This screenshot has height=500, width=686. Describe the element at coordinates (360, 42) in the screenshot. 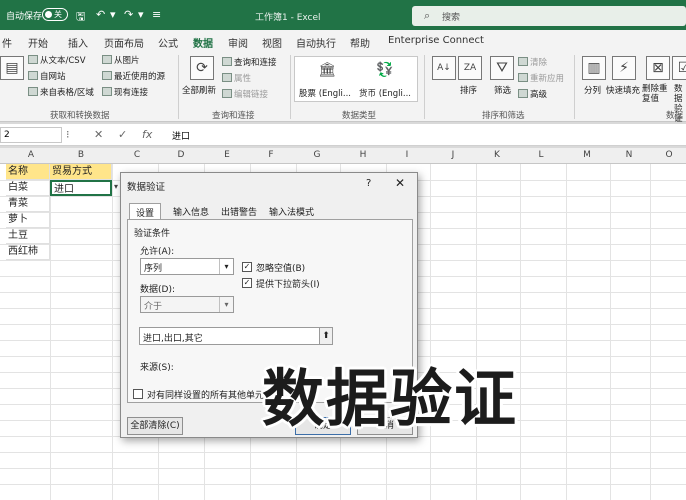

I see `tab-help: 帮助` at that location.